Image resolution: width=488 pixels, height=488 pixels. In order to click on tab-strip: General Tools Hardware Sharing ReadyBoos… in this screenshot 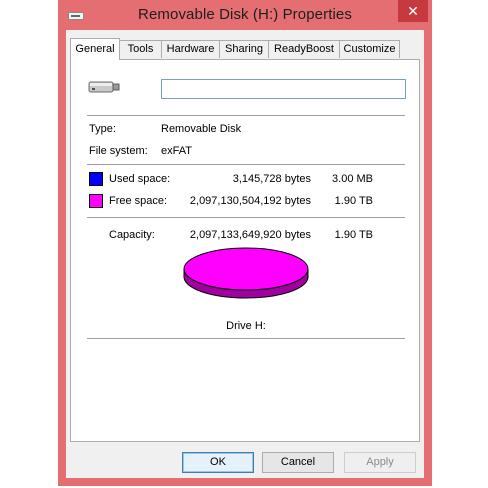, I will do `click(245, 49)`.